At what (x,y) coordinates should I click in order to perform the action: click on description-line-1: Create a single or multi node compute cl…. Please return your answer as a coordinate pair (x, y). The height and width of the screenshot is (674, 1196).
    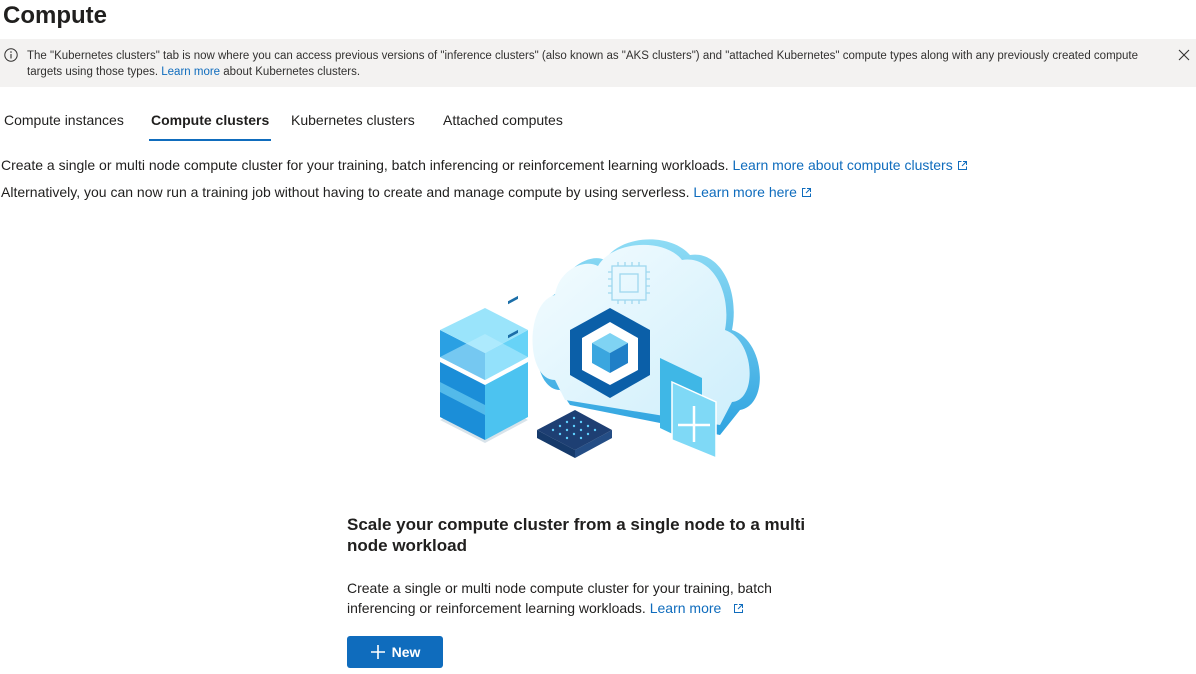
    Looking at the image, I should click on (484, 165).